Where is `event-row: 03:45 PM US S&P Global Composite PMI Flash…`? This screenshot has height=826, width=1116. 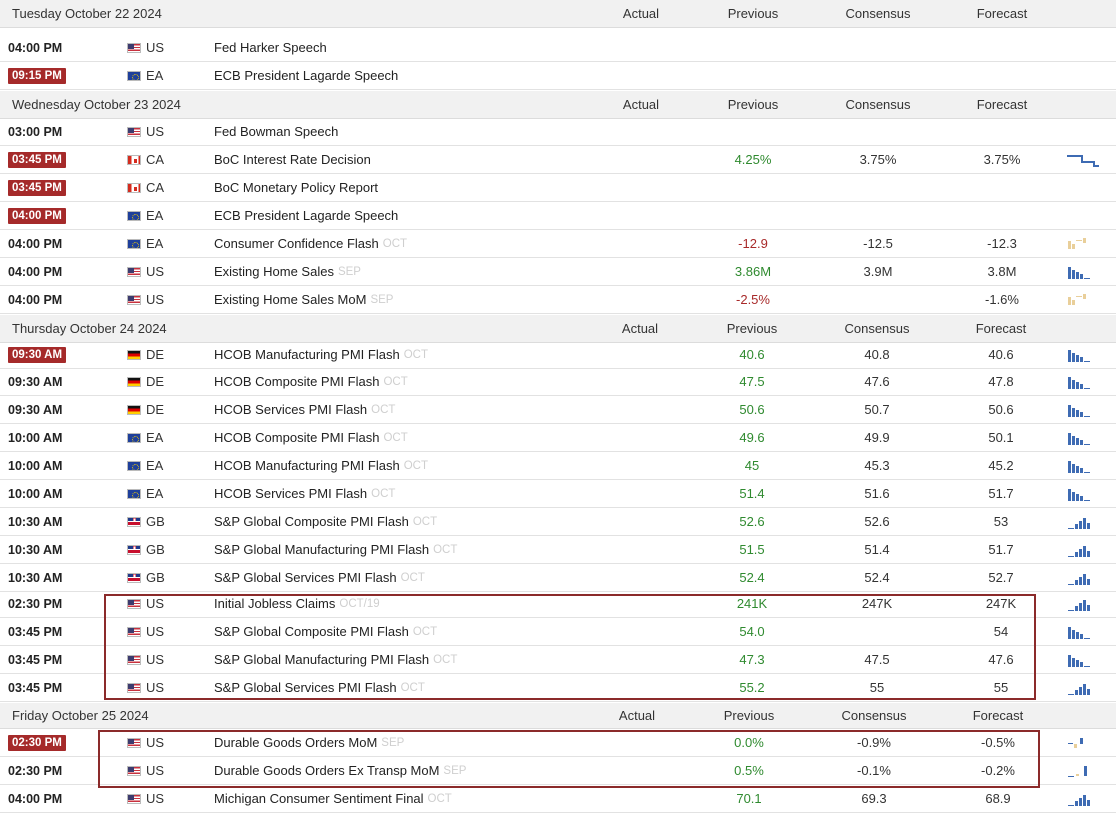
event-row: 03:45 PM US S&P Global Composite PMI Flash… is located at coordinates (558, 632).